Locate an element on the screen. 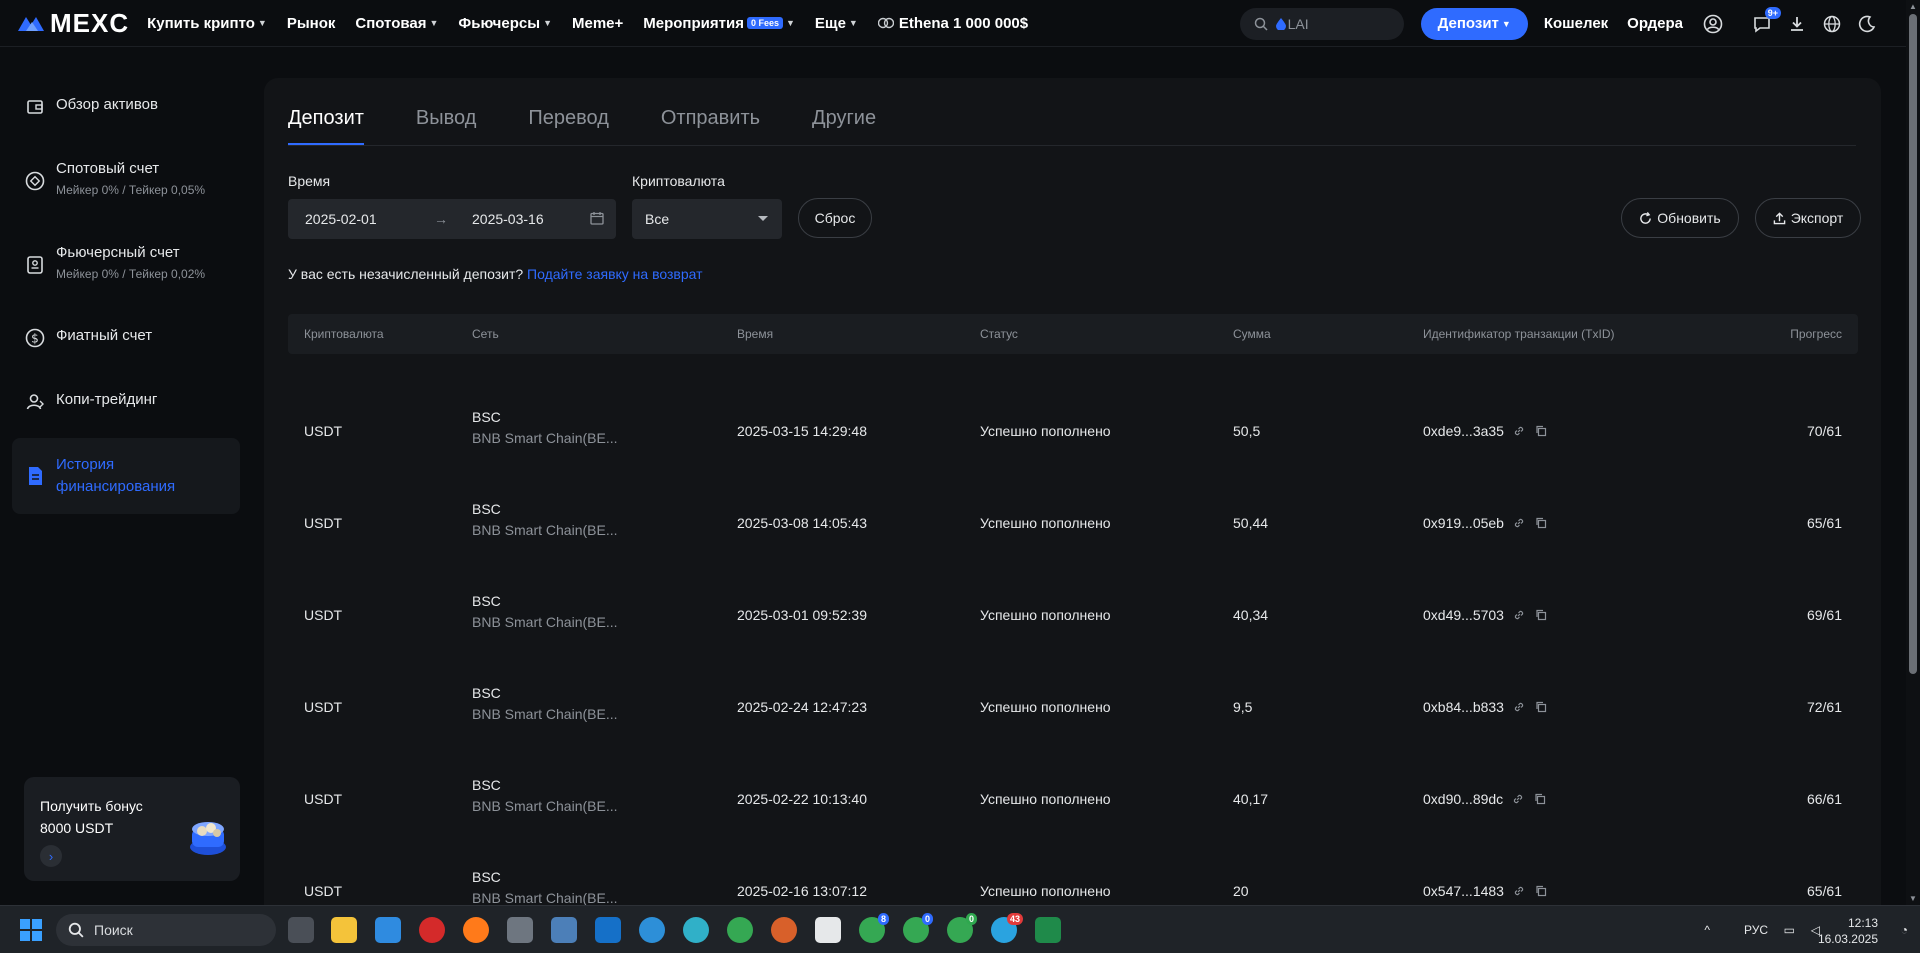  sidebar-item-assets-overview: Обзор активов is located at coordinates (126, 107).